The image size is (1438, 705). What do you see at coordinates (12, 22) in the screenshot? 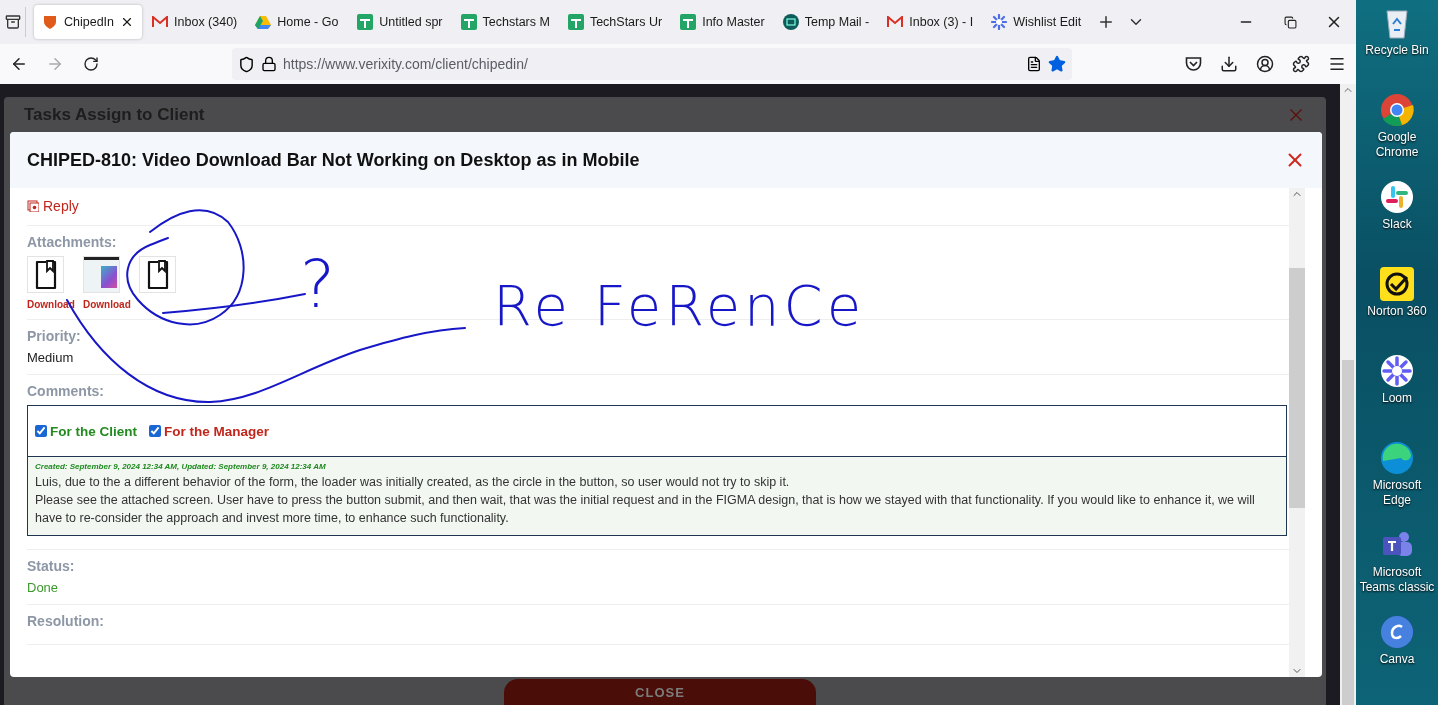
I see `tab-list-icon` at bounding box center [12, 22].